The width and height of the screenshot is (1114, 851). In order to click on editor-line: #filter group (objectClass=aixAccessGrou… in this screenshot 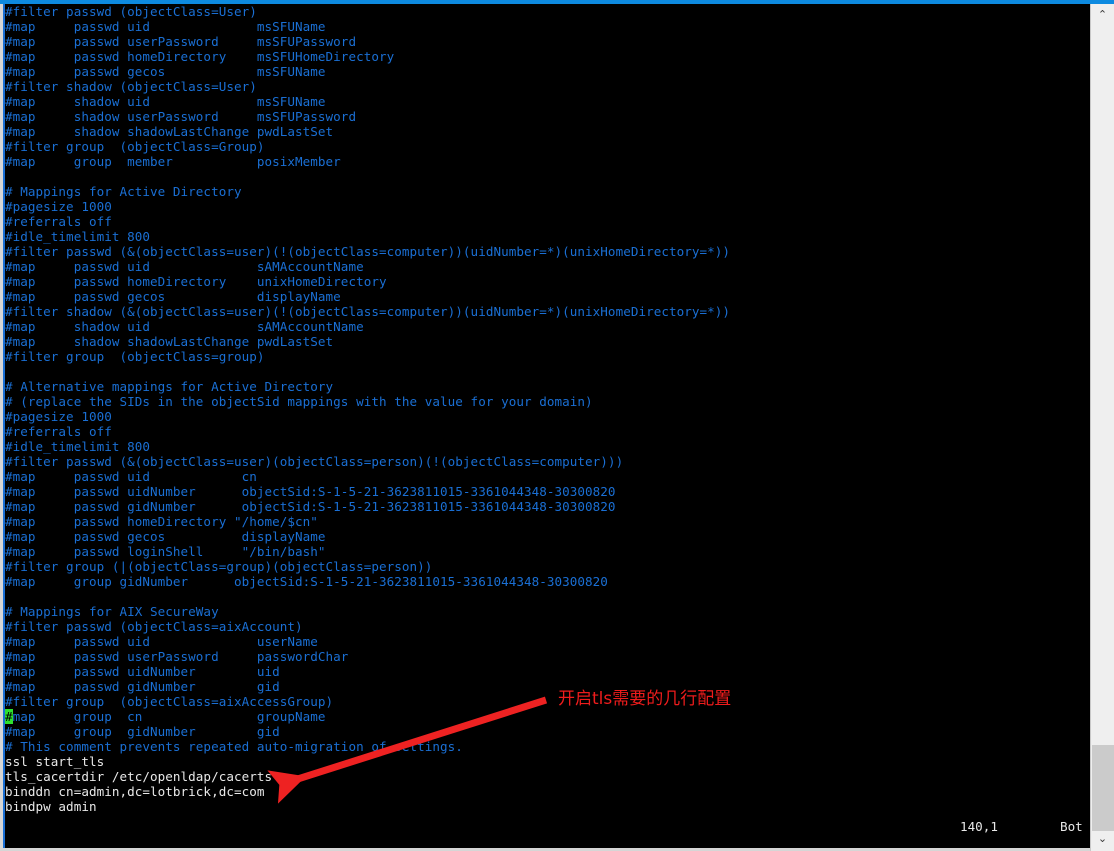, I will do `click(547, 701)`.